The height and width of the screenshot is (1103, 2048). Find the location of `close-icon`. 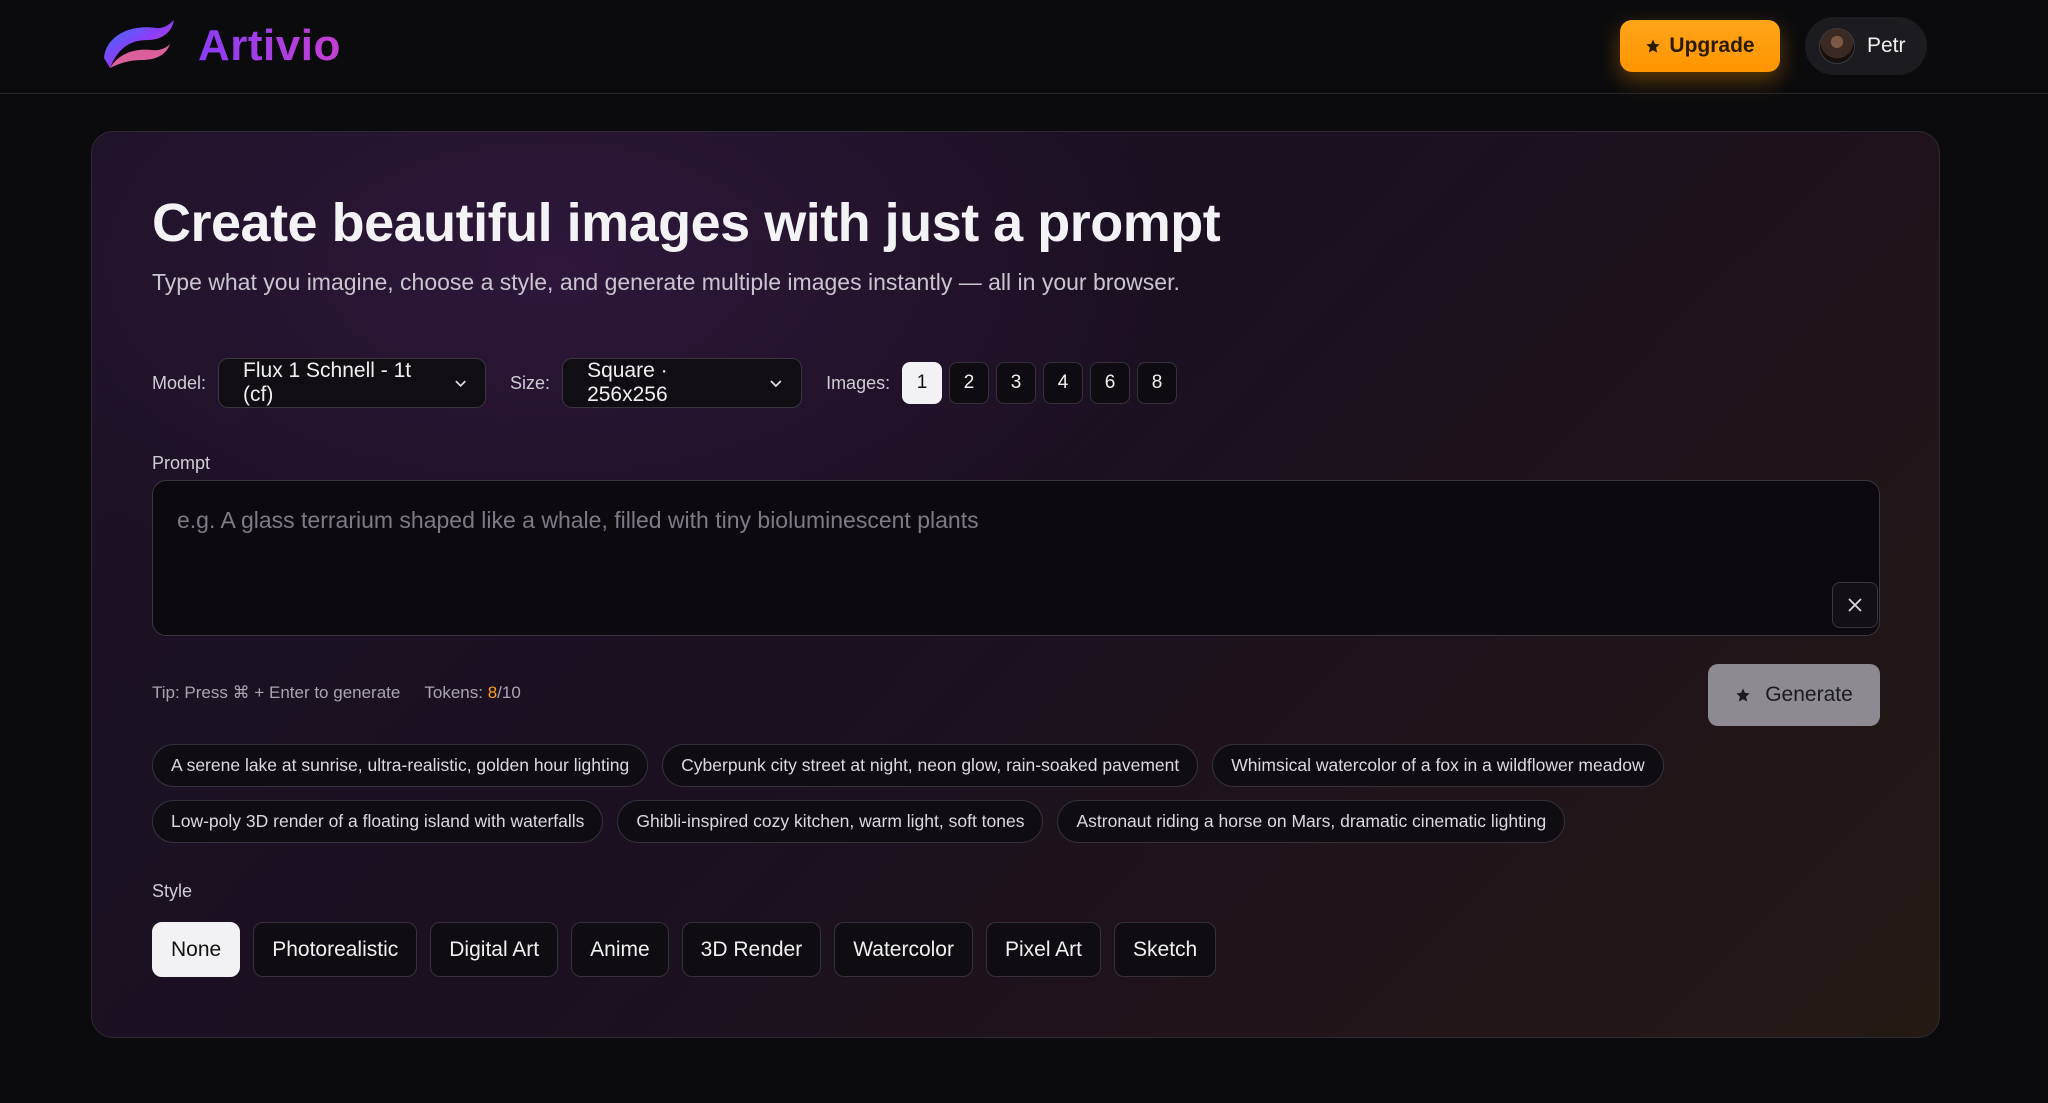

close-icon is located at coordinates (1855, 605).